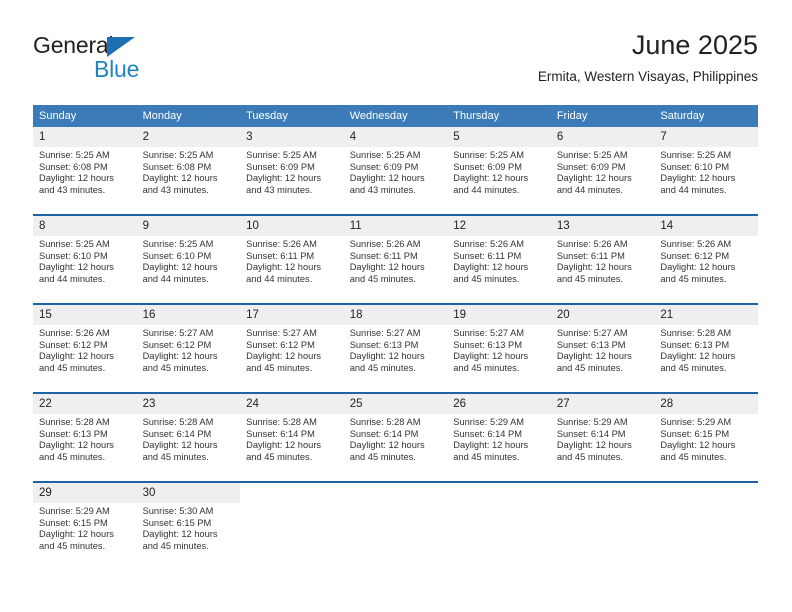 The width and height of the screenshot is (792, 612). What do you see at coordinates (292, 226) in the screenshot?
I see `day-number: 10` at bounding box center [292, 226].